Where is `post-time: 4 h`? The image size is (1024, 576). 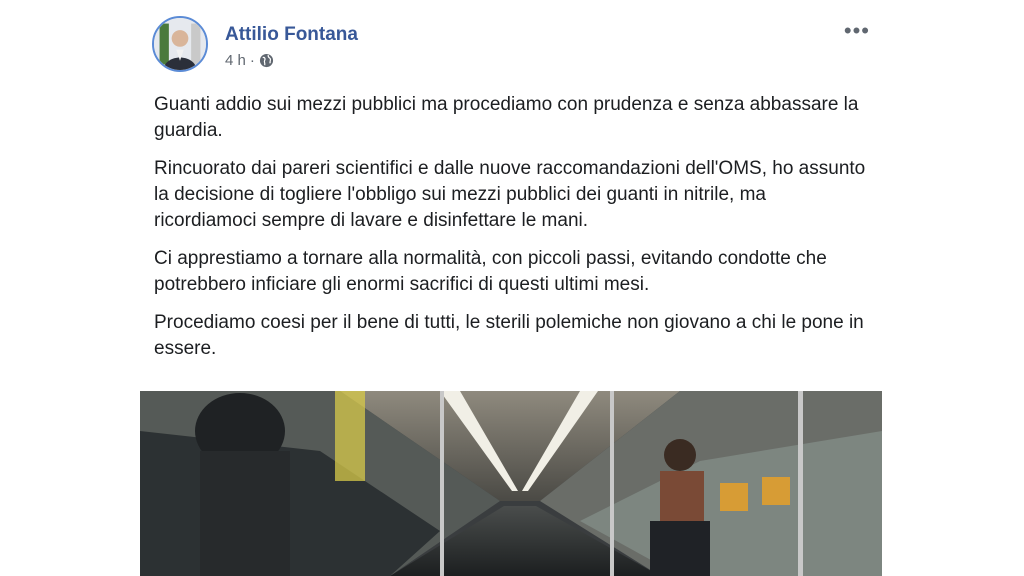 post-time: 4 h is located at coordinates (235, 60).